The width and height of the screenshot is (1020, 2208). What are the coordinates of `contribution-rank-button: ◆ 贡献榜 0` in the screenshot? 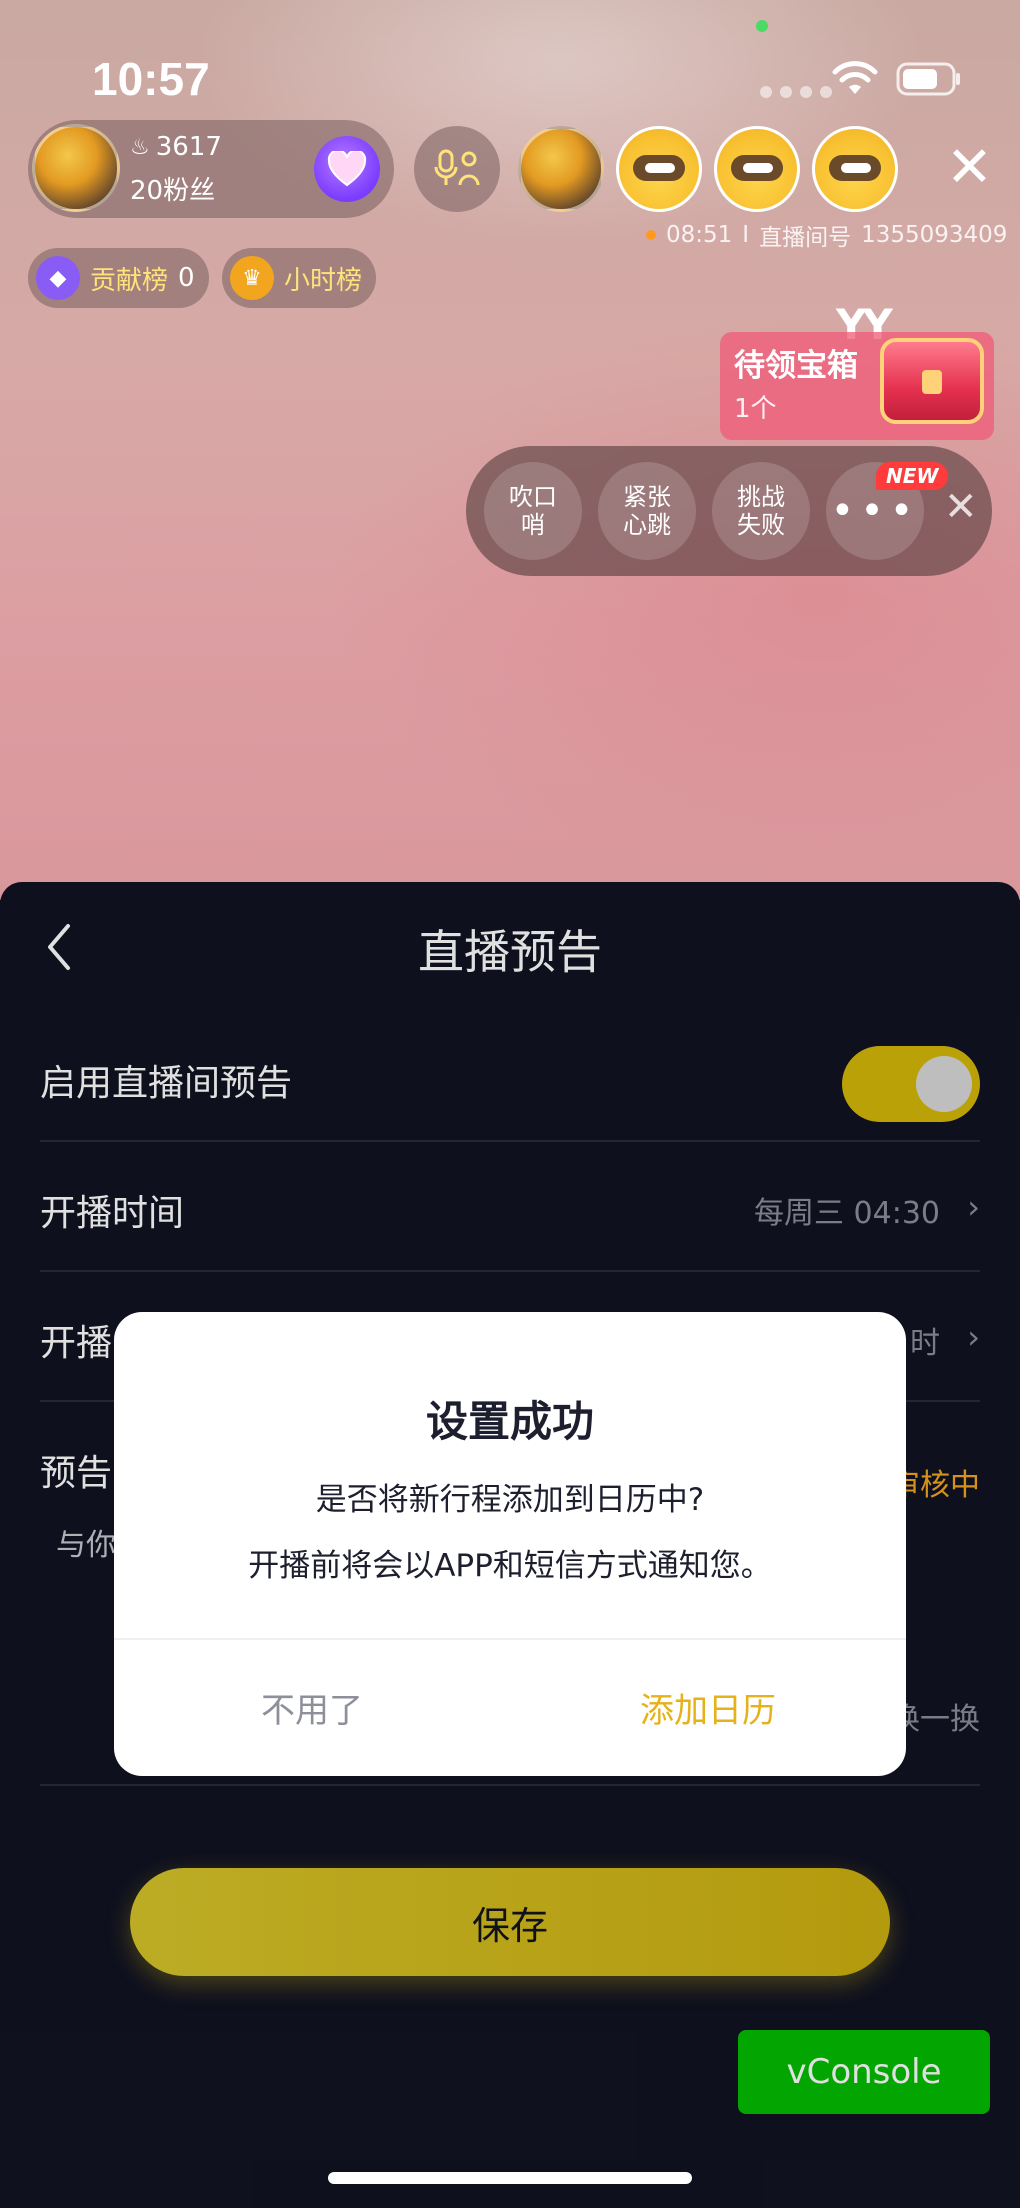 It's located at (118, 278).